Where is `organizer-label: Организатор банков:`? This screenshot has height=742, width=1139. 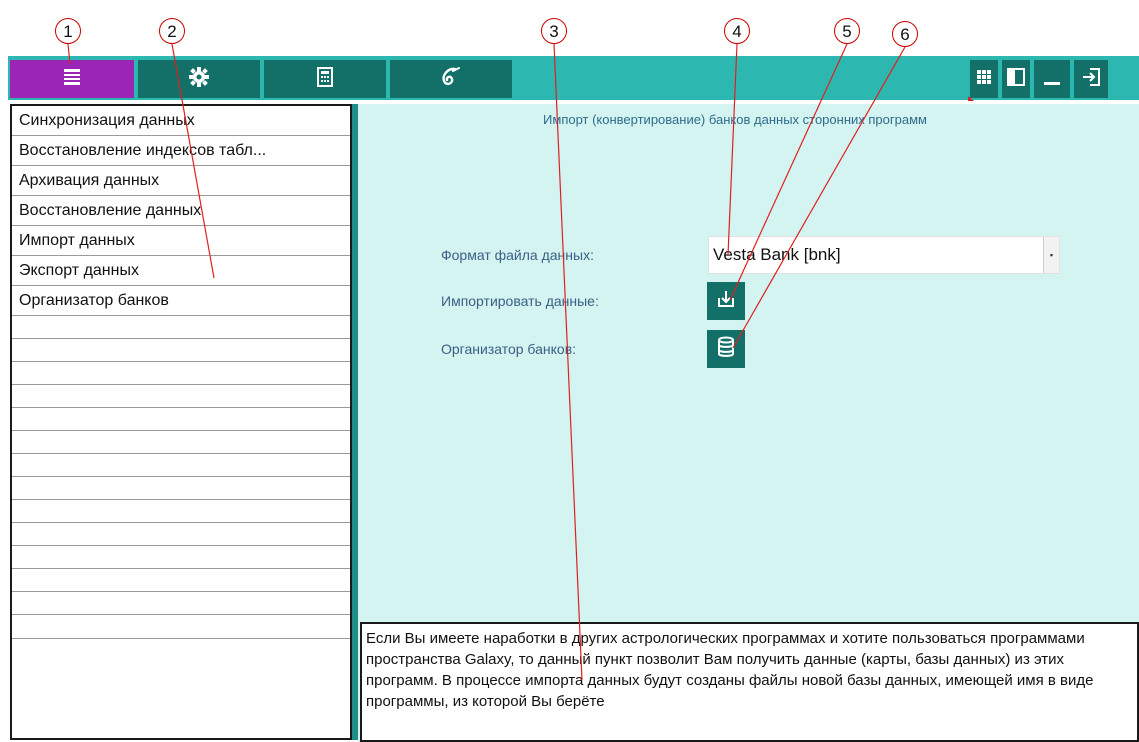
organizer-label: Организатор банков: is located at coordinates (509, 349).